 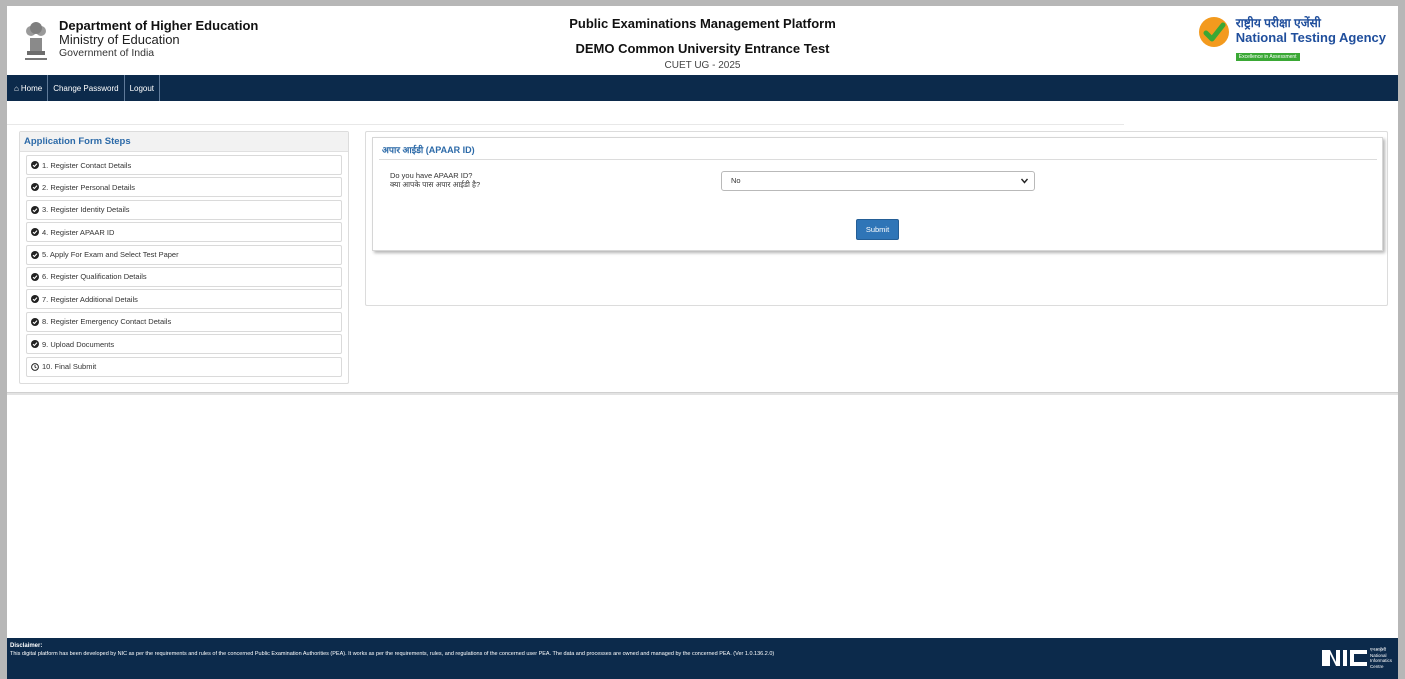 What do you see at coordinates (107, 322) in the screenshot?
I see `step-label: 8. Register Emergency Contact Details` at bounding box center [107, 322].